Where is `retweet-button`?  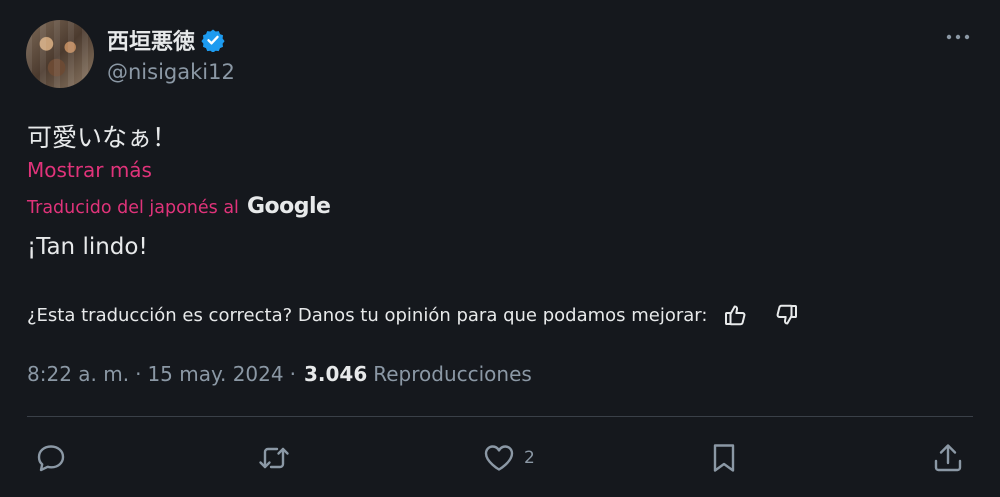
retweet-button is located at coordinates (278, 458).